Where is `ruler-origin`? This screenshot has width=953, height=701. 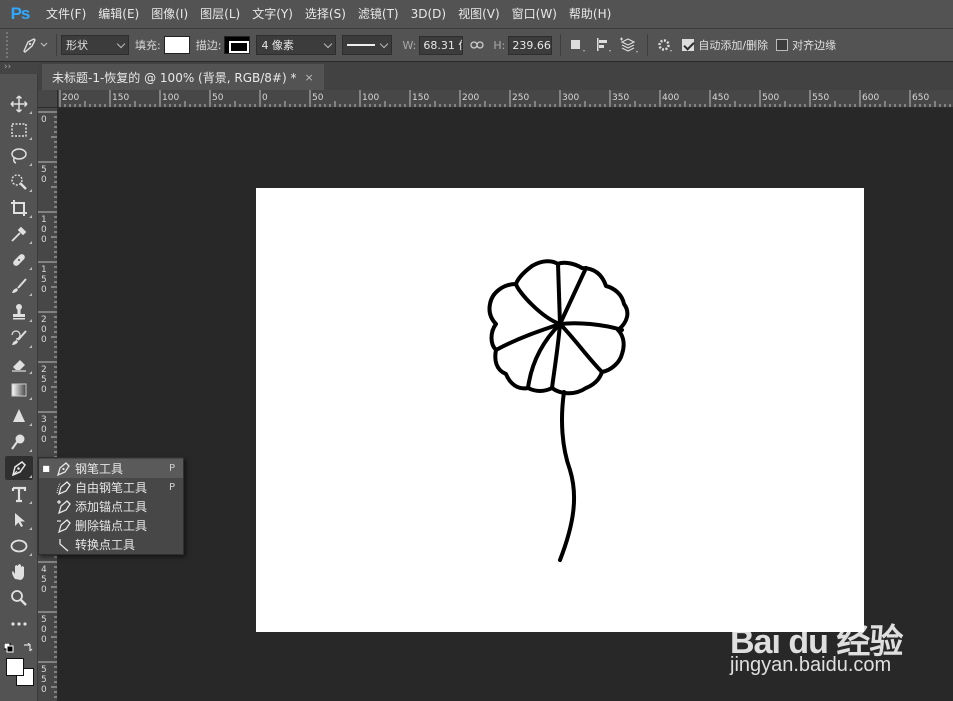
ruler-origin is located at coordinates (48, 99).